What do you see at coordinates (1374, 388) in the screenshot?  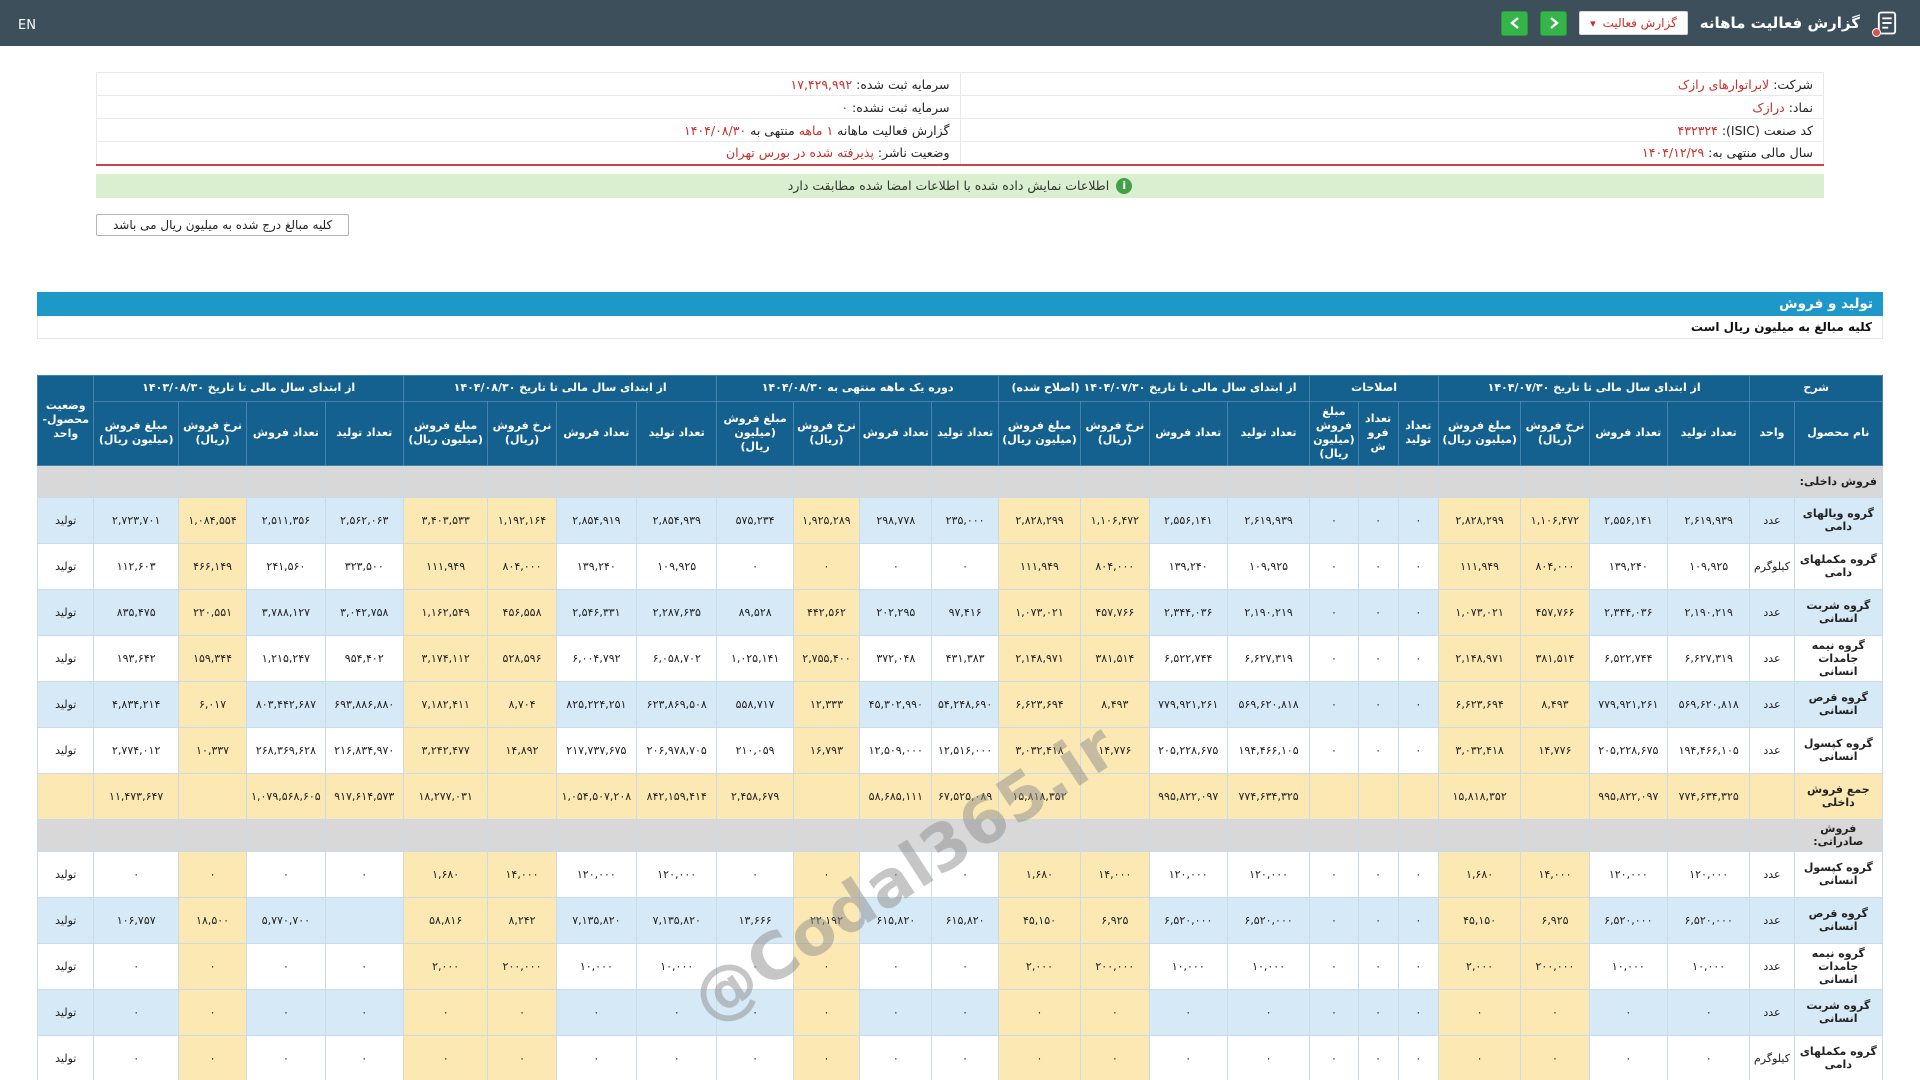 I see `table-header-cell: اصلاحات` at bounding box center [1374, 388].